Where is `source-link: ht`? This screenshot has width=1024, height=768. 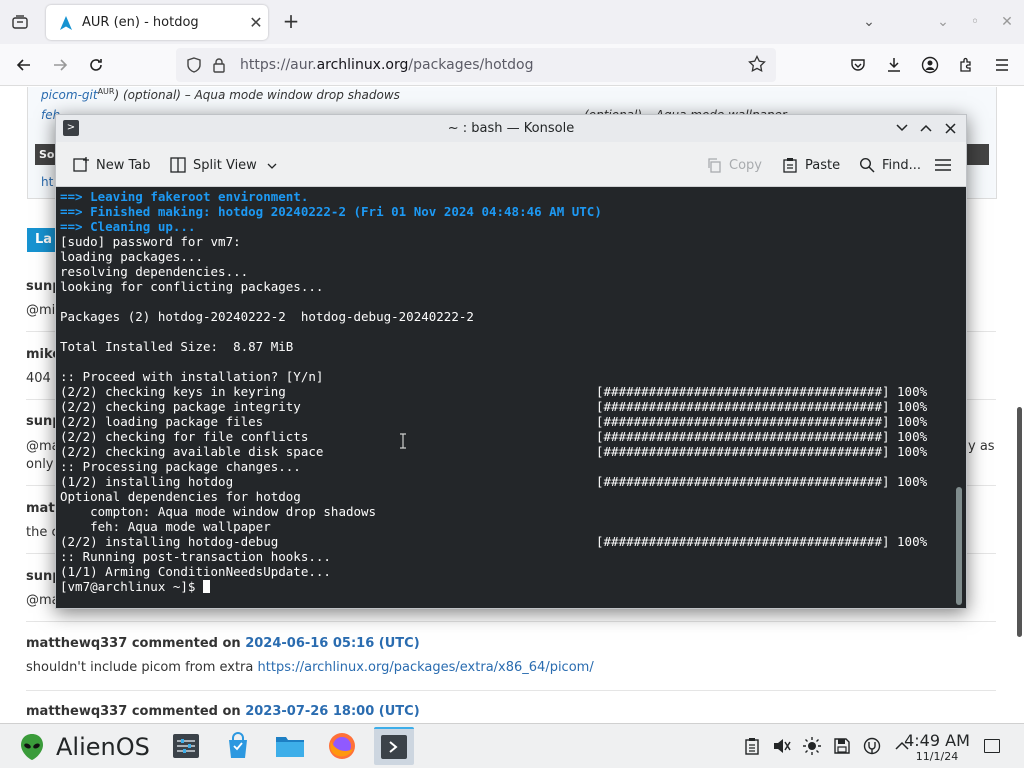
source-link: ht is located at coordinates (47, 182).